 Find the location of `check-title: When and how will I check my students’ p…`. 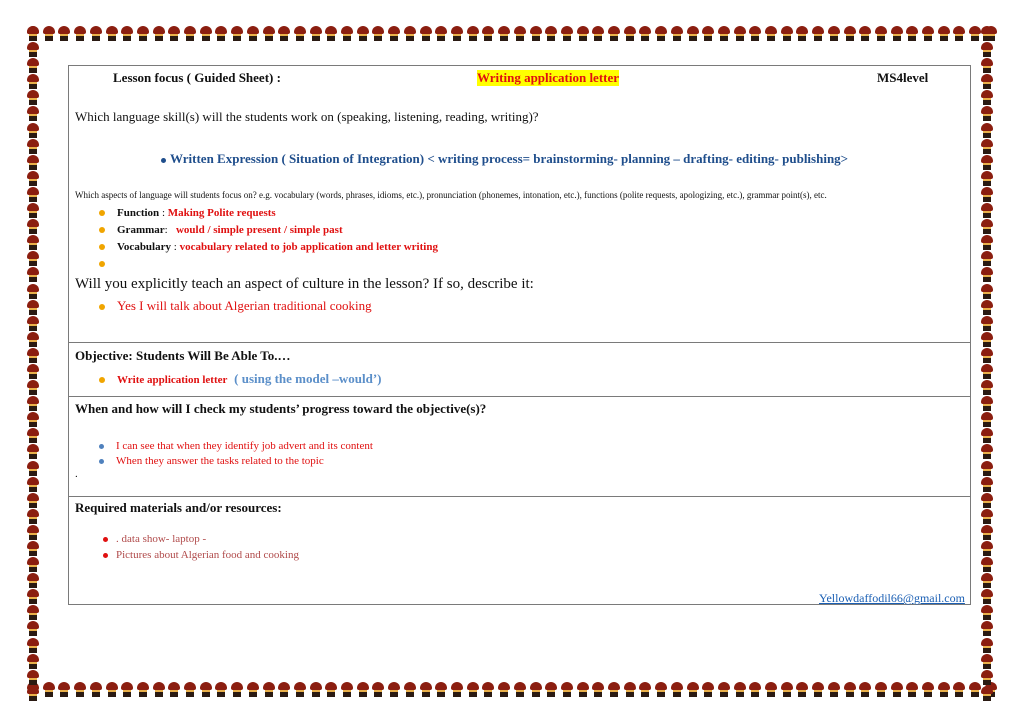

check-title: When and how will I check my students’ p… is located at coordinates (281, 408).